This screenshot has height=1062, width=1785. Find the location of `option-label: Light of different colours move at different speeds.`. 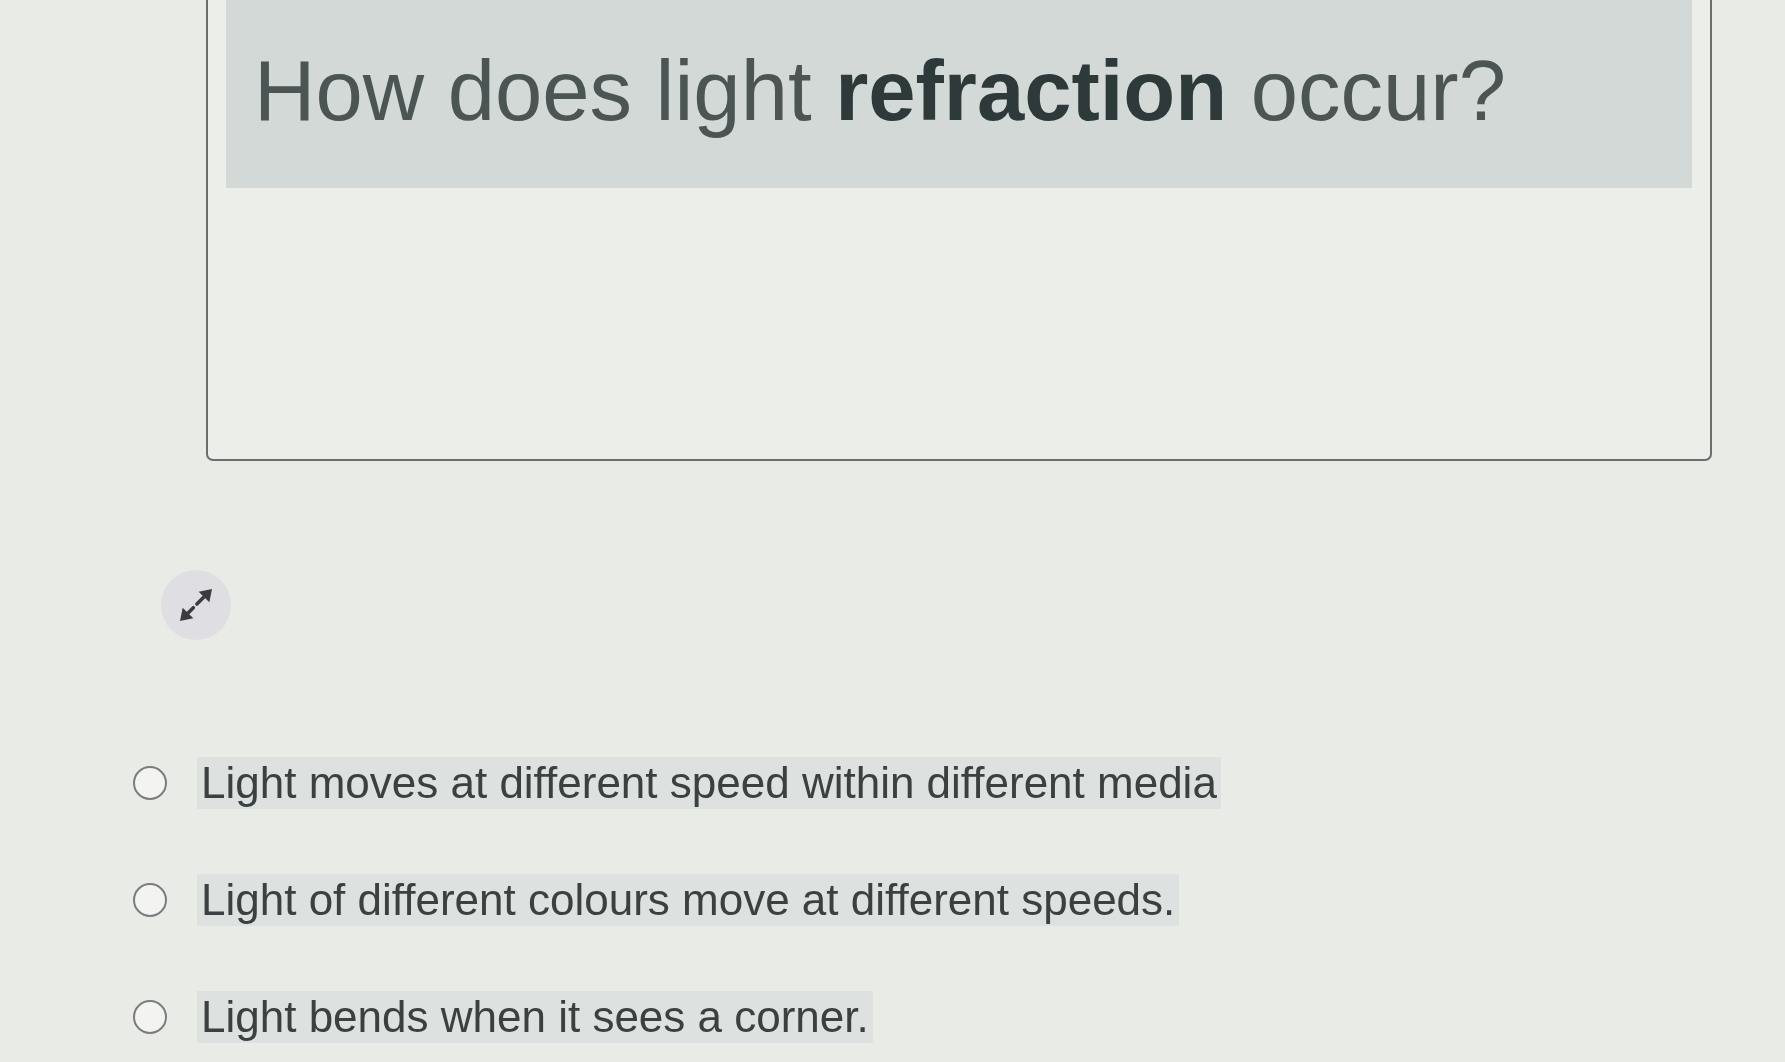

option-label: Light of different colours move at different speeds. is located at coordinates (688, 900).